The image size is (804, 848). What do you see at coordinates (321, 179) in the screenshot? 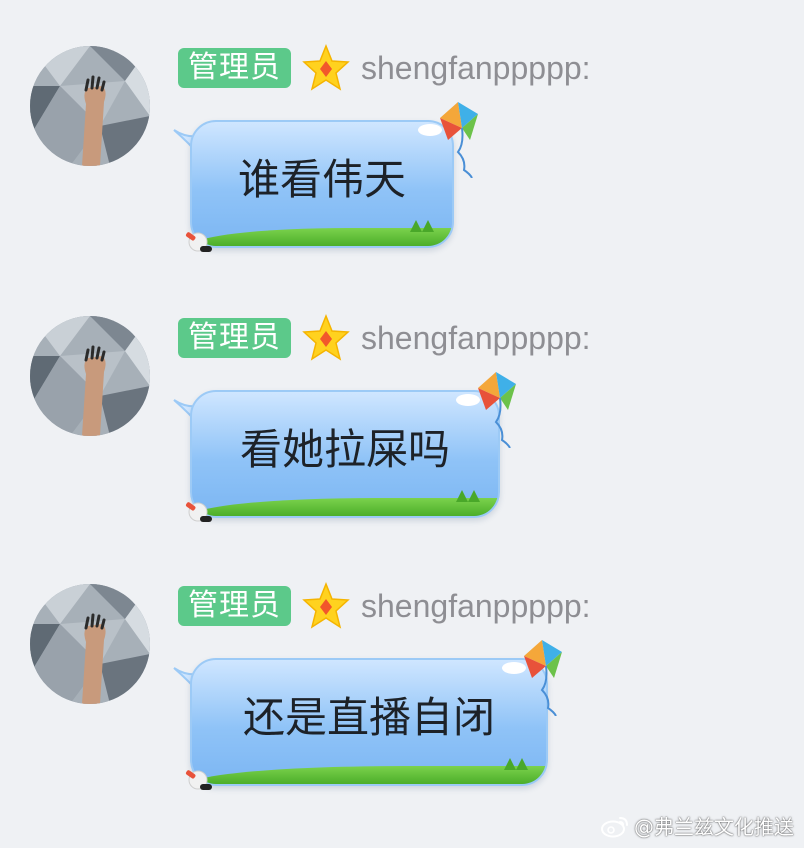
I see `message-text: 谁看伟天` at bounding box center [321, 179].